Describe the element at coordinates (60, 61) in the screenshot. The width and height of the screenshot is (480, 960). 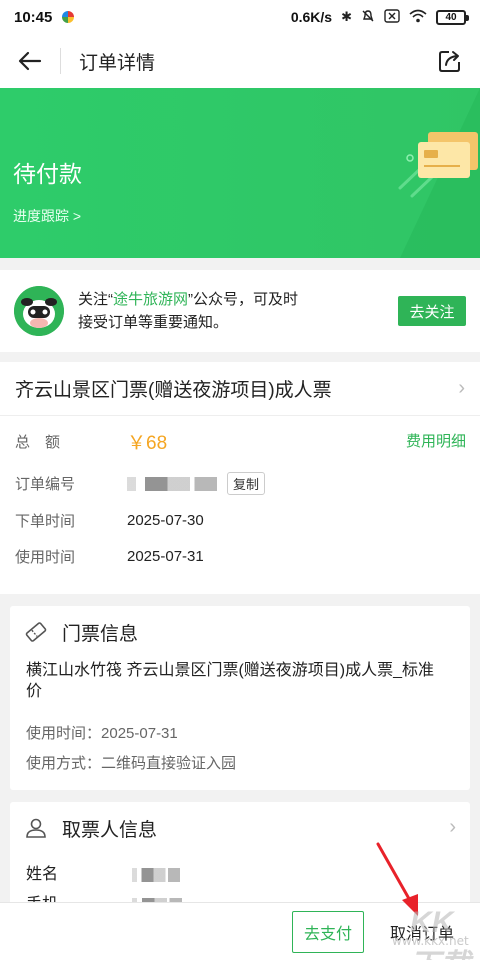
I see `nav-divider` at that location.